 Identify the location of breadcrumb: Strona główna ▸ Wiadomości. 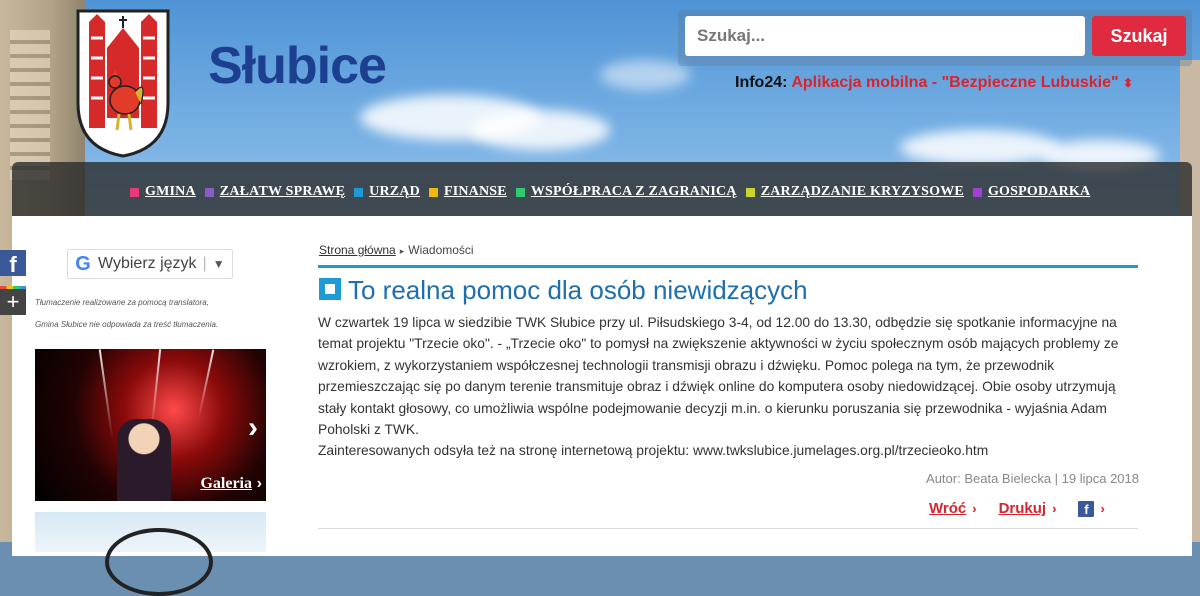
(396, 250).